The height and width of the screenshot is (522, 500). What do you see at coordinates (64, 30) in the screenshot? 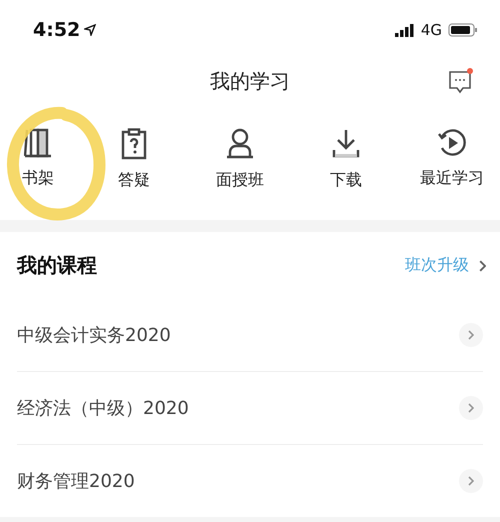
I see `status-time: 4:52` at bounding box center [64, 30].